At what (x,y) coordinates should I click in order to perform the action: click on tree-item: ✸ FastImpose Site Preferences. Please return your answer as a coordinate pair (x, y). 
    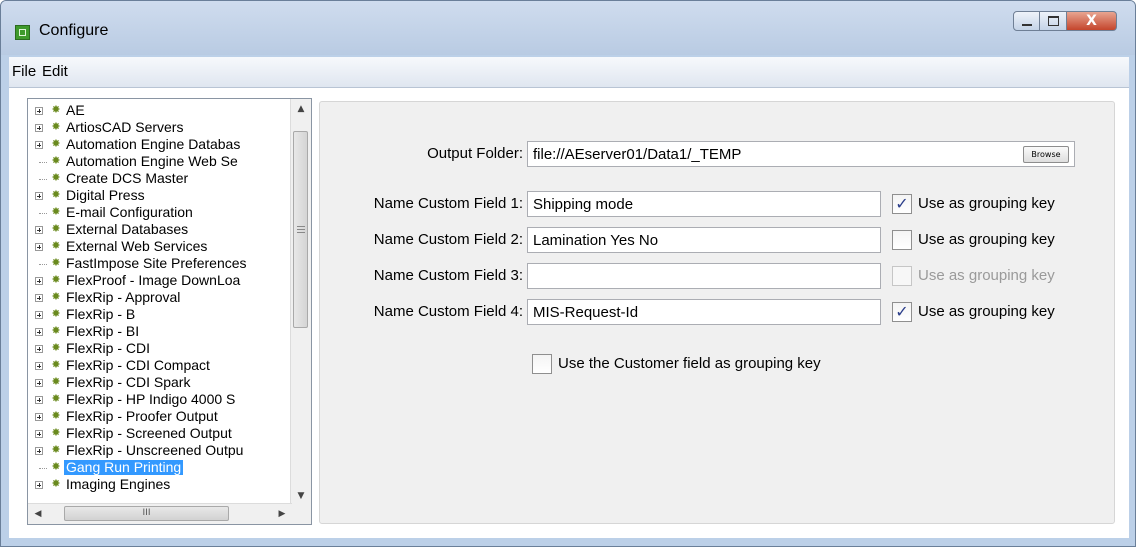
    Looking at the image, I should click on (160, 264).